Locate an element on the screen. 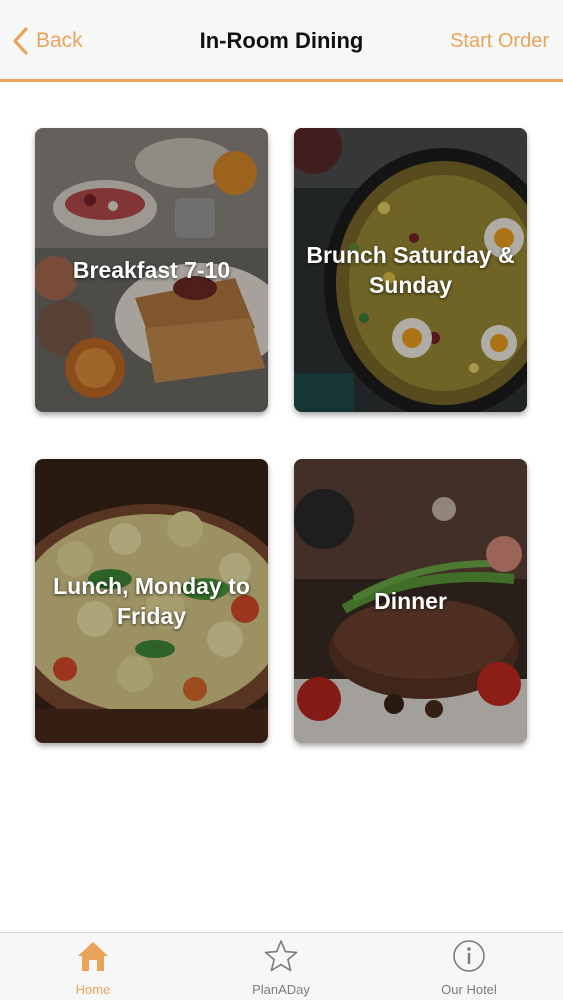  menu-tile-dinner: Dinner is located at coordinates (410, 601).